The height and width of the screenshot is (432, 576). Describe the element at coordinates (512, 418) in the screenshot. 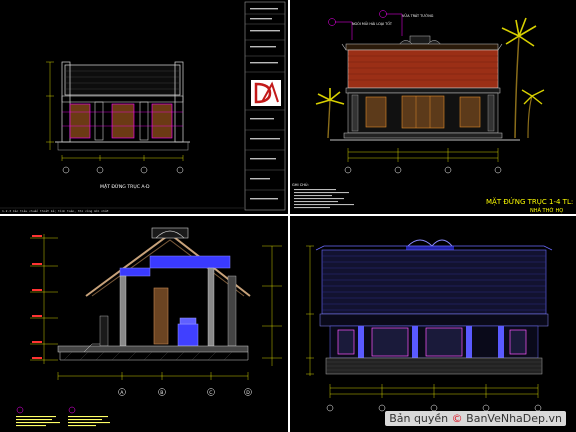

I see `watermark-site: BanVeNhaDep.vn` at that location.